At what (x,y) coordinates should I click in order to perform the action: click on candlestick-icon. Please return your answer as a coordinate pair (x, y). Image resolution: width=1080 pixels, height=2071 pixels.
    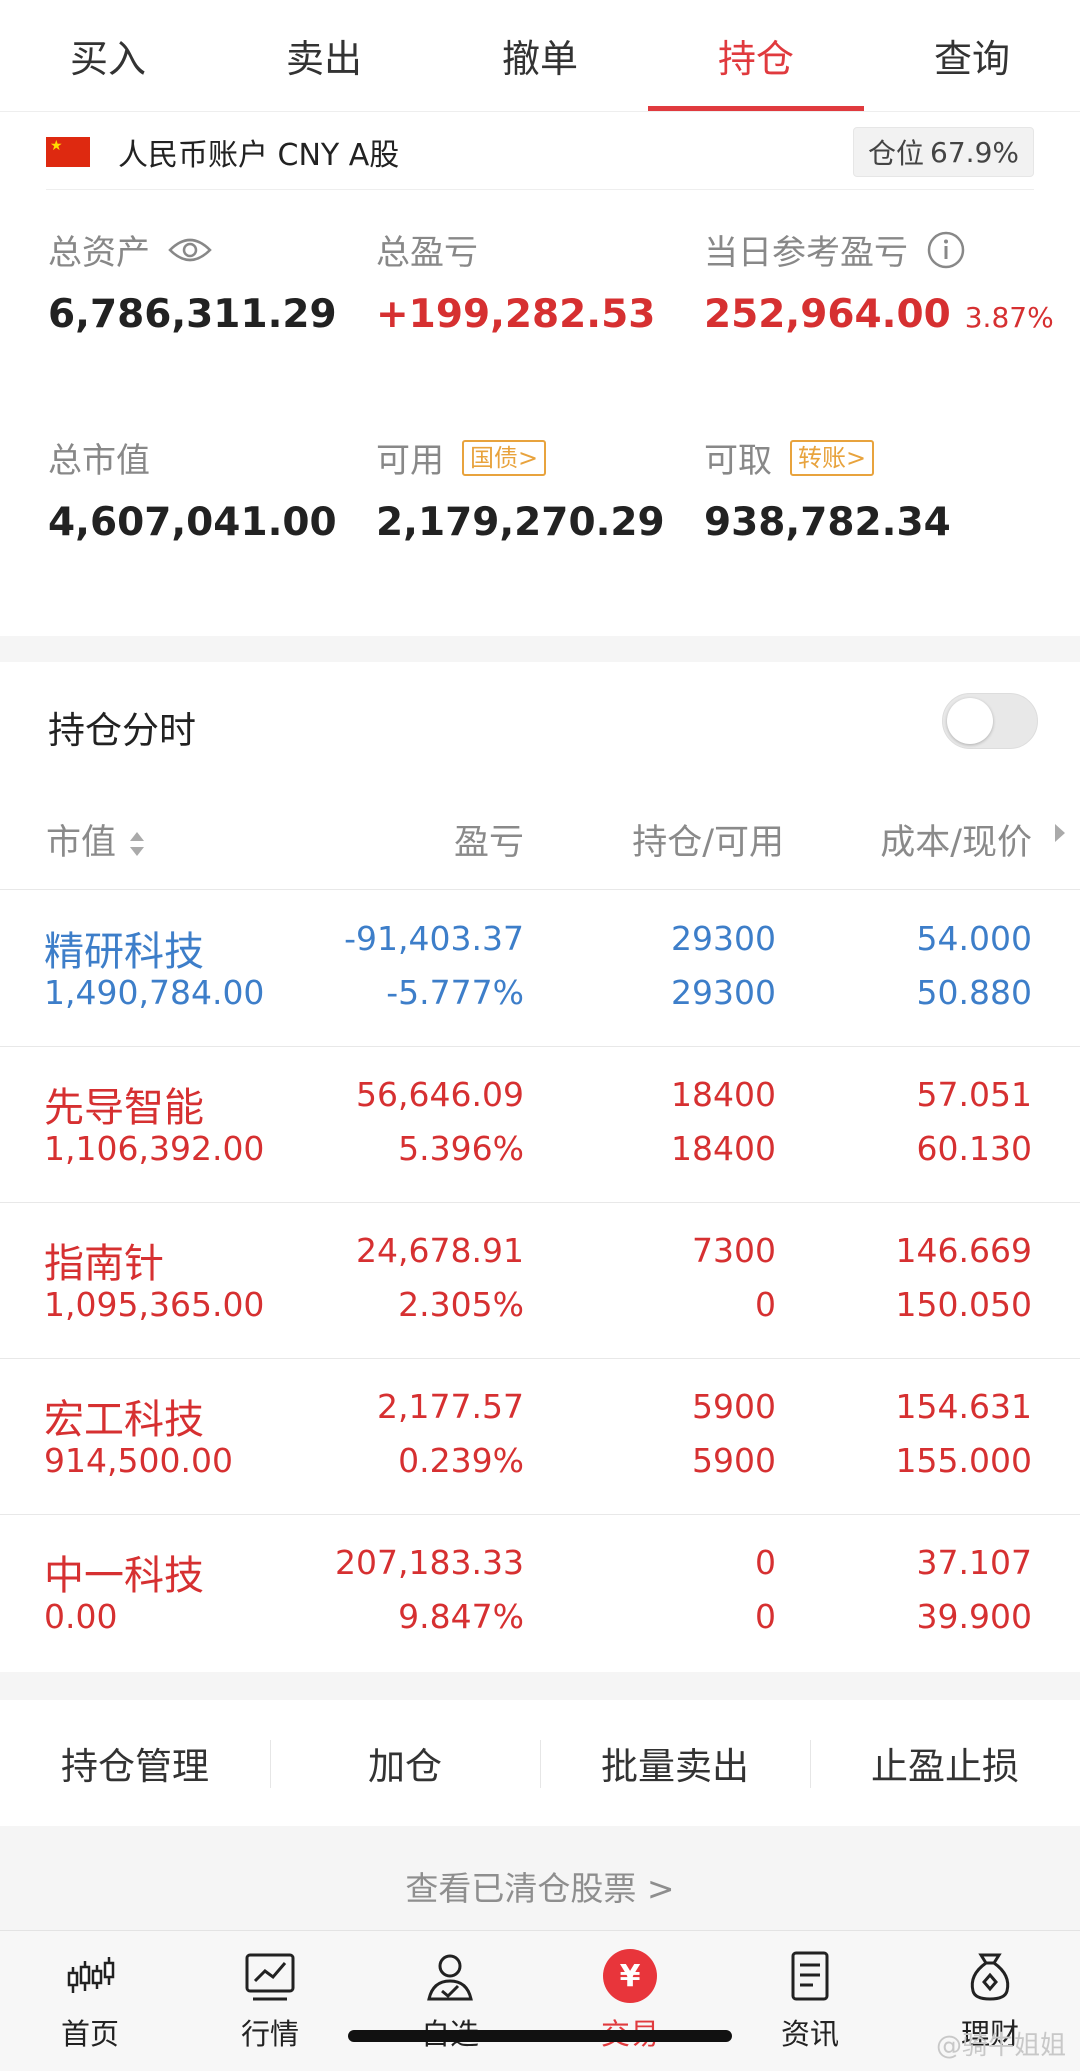
    Looking at the image, I should click on (91, 1975).